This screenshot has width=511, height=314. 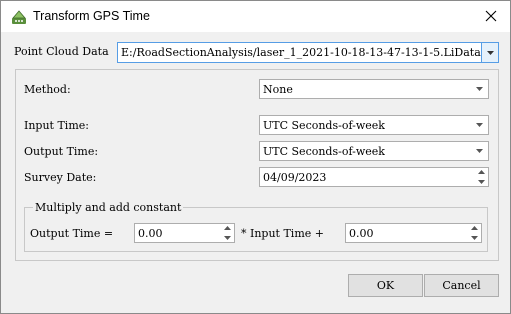 I want to click on close-icon, so click(x=491, y=16).